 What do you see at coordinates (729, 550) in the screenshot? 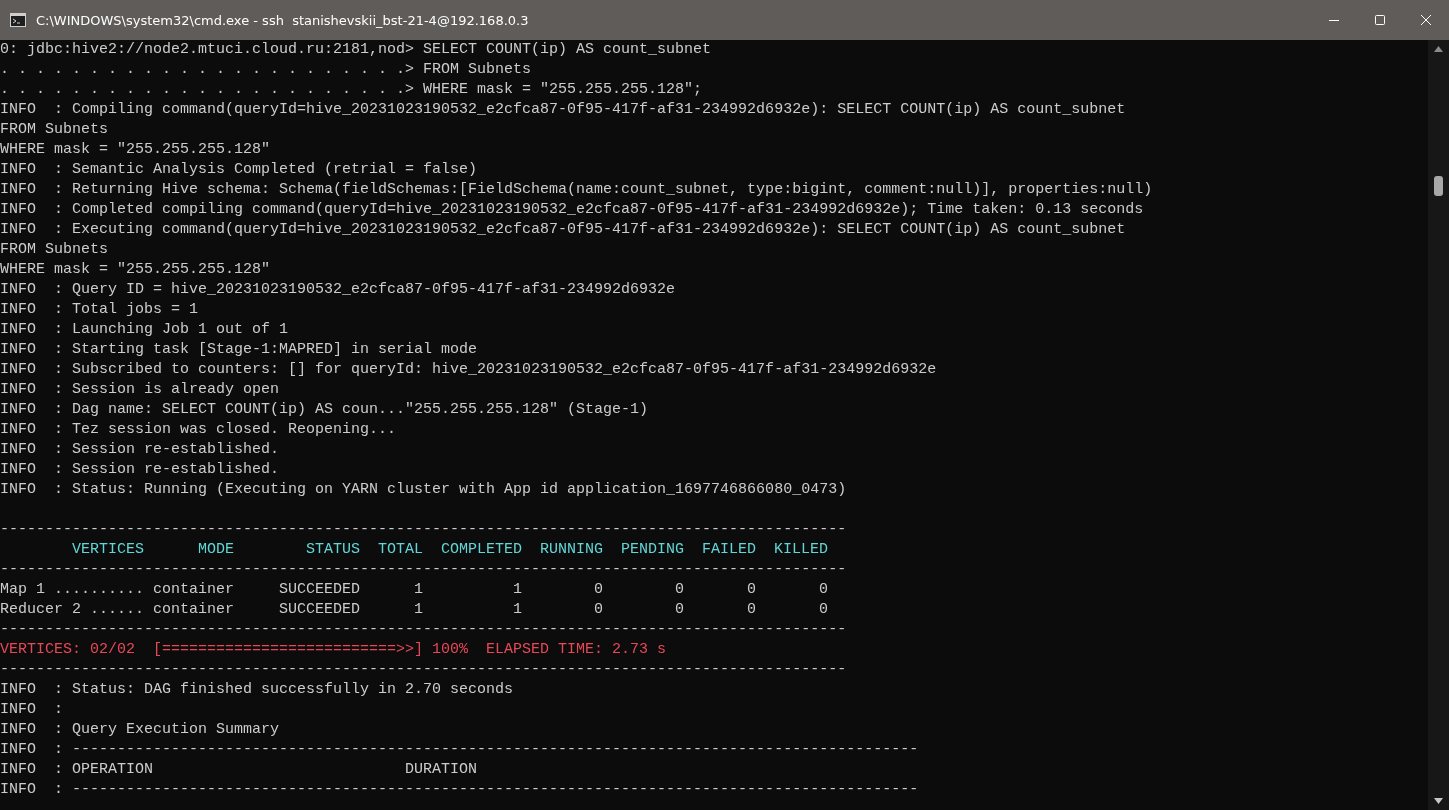
I see `column-header: FAILED` at bounding box center [729, 550].